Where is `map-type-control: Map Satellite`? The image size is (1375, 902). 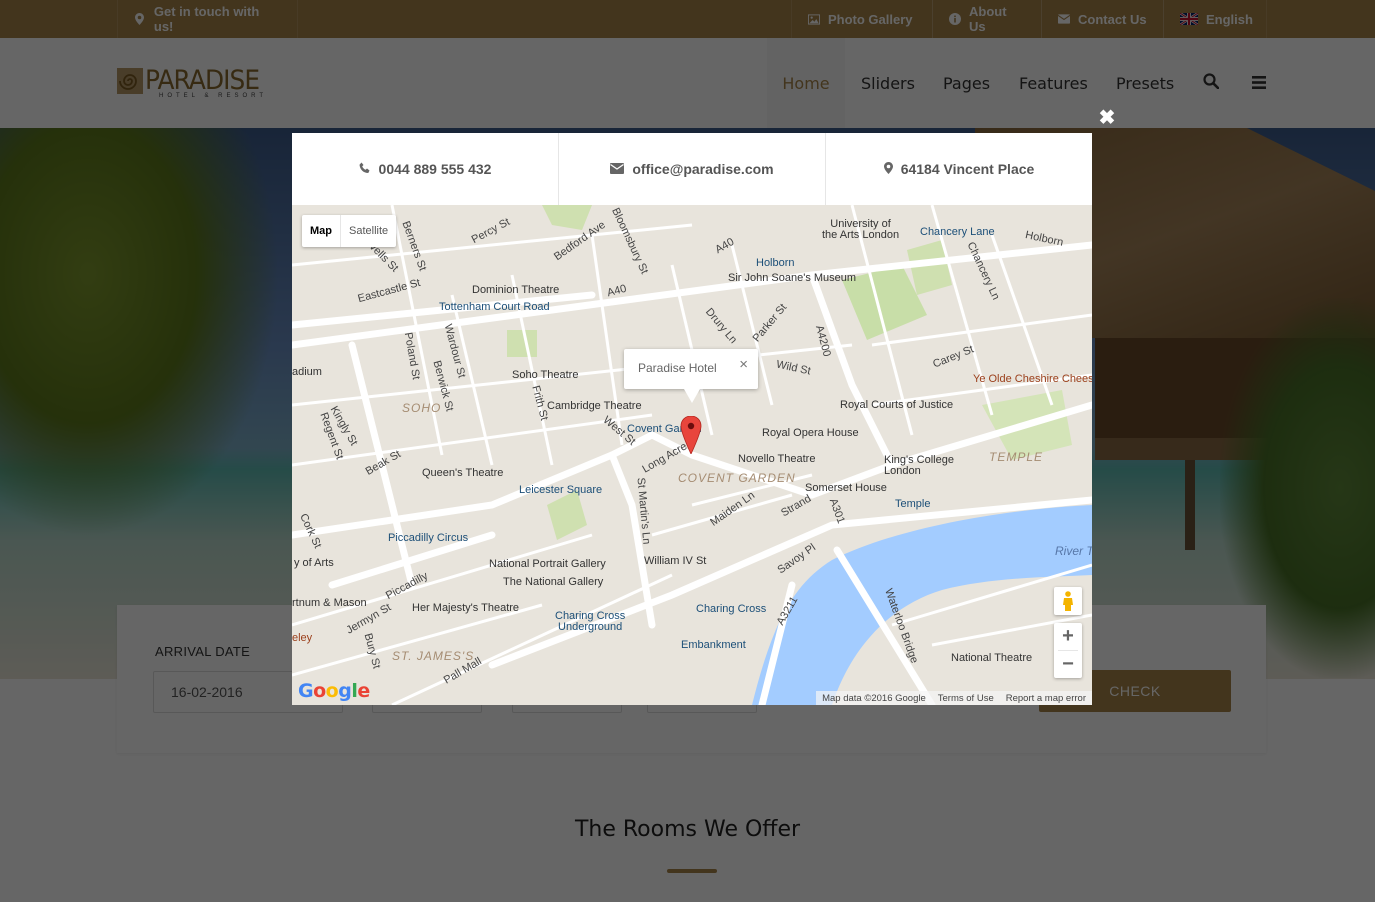 map-type-control: Map Satellite is located at coordinates (349, 231).